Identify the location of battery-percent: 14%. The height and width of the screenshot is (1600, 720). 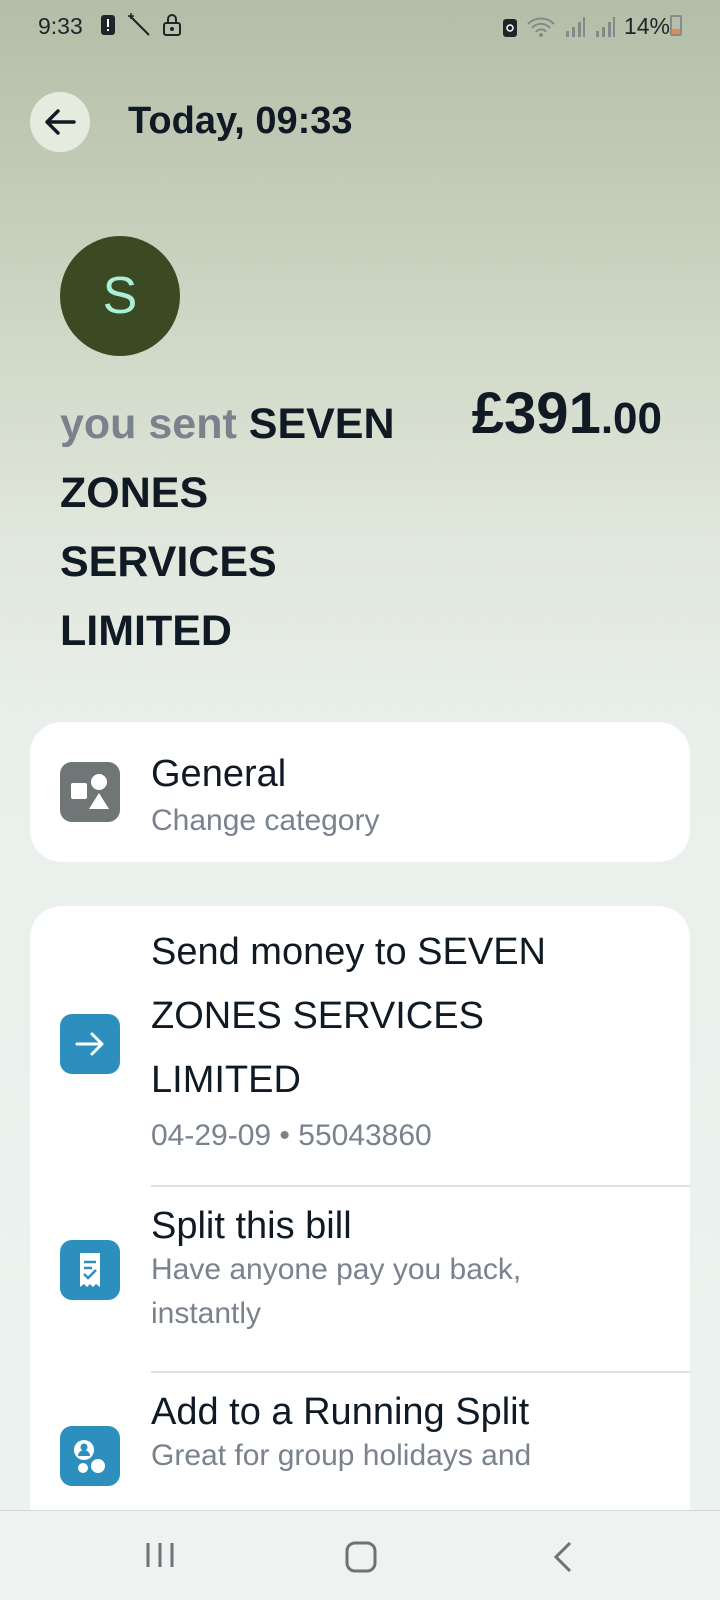
(646, 26).